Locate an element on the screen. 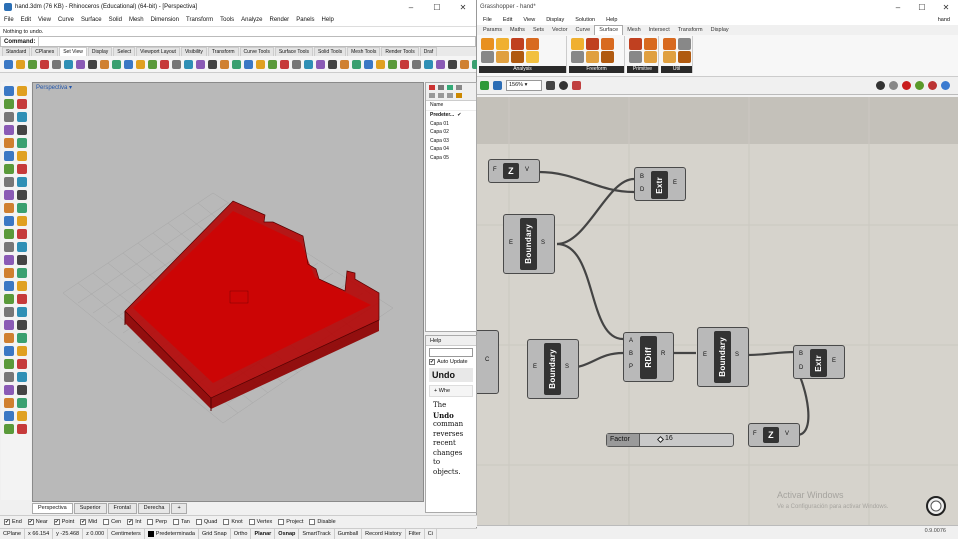  menu-view: View is located at coordinates (44, 20).